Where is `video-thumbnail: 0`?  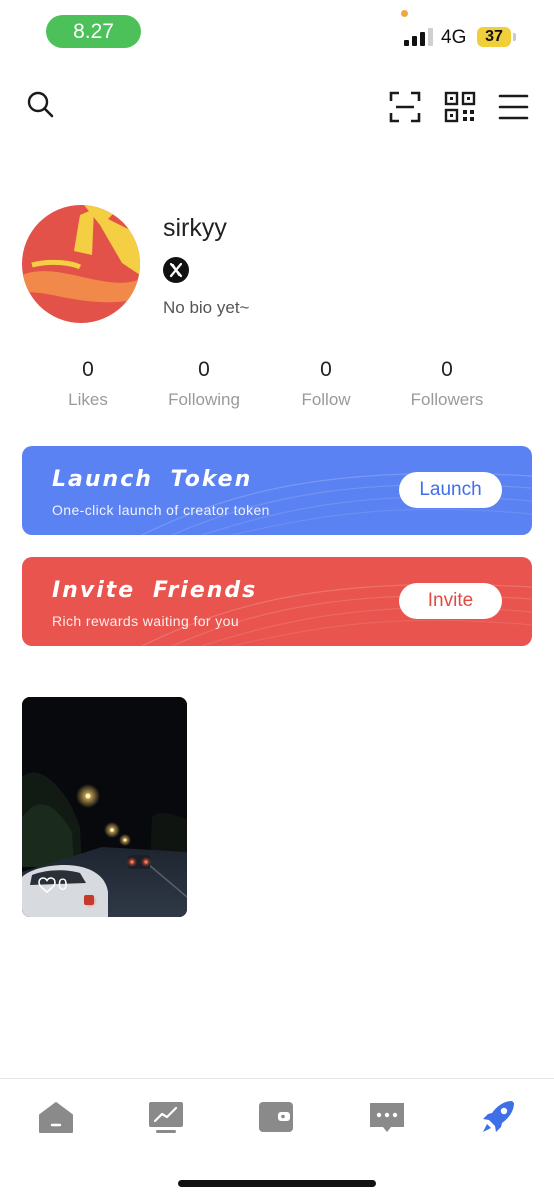
video-thumbnail: 0 is located at coordinates (104, 807).